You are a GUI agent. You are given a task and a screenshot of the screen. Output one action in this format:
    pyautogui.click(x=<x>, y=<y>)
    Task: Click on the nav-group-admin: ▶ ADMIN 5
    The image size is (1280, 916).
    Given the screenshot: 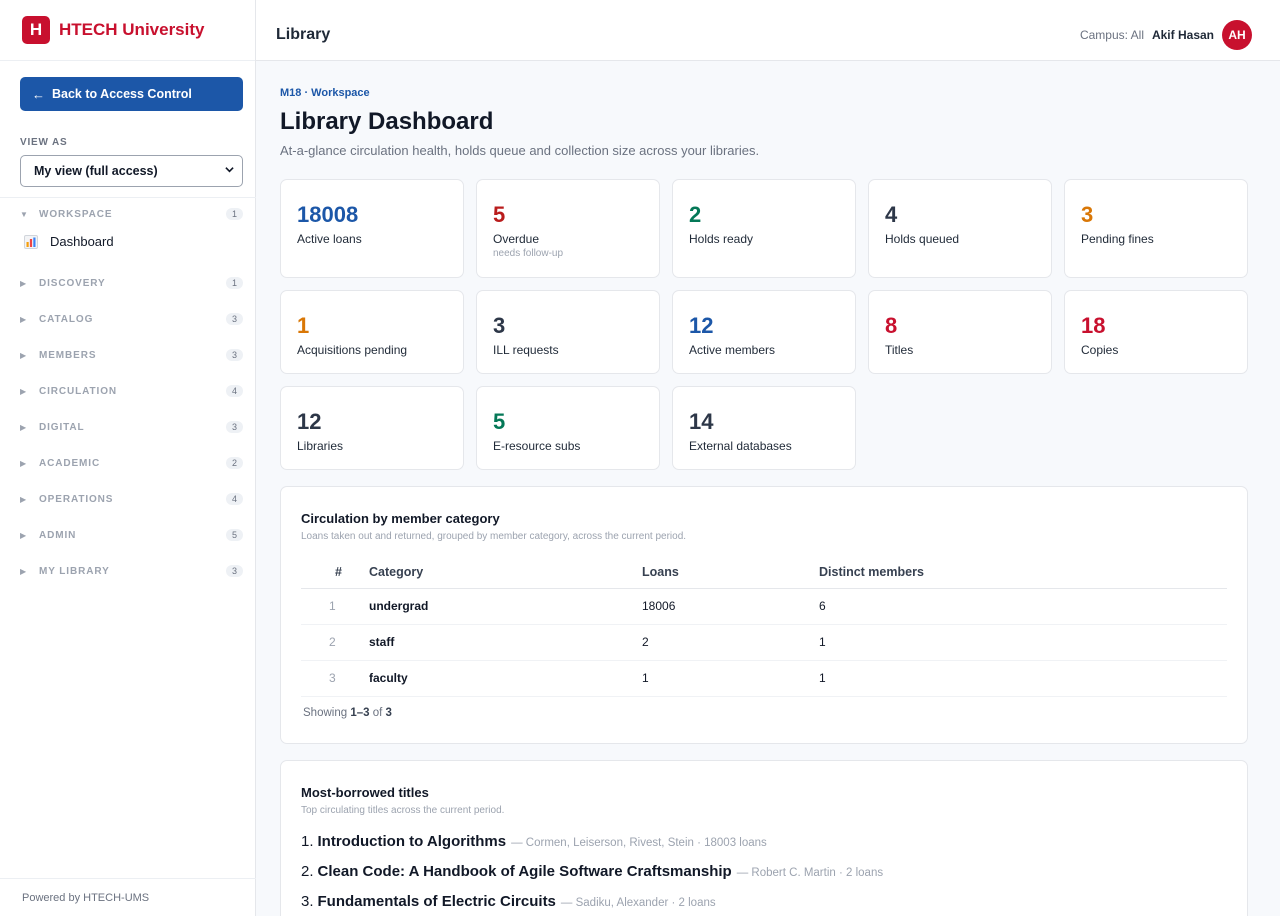 What is the action you would take?
    pyautogui.click(x=131, y=535)
    